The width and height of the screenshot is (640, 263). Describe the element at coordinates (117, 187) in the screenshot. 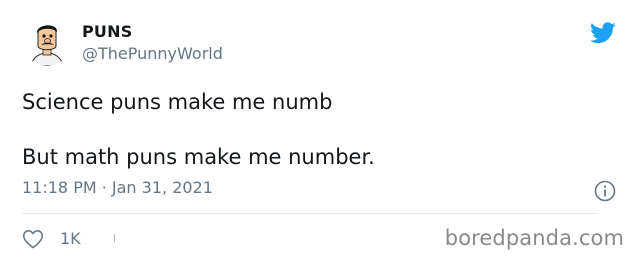

I see `tweet-timestamp: 11:18 PM · Jan 31, 2021` at that location.